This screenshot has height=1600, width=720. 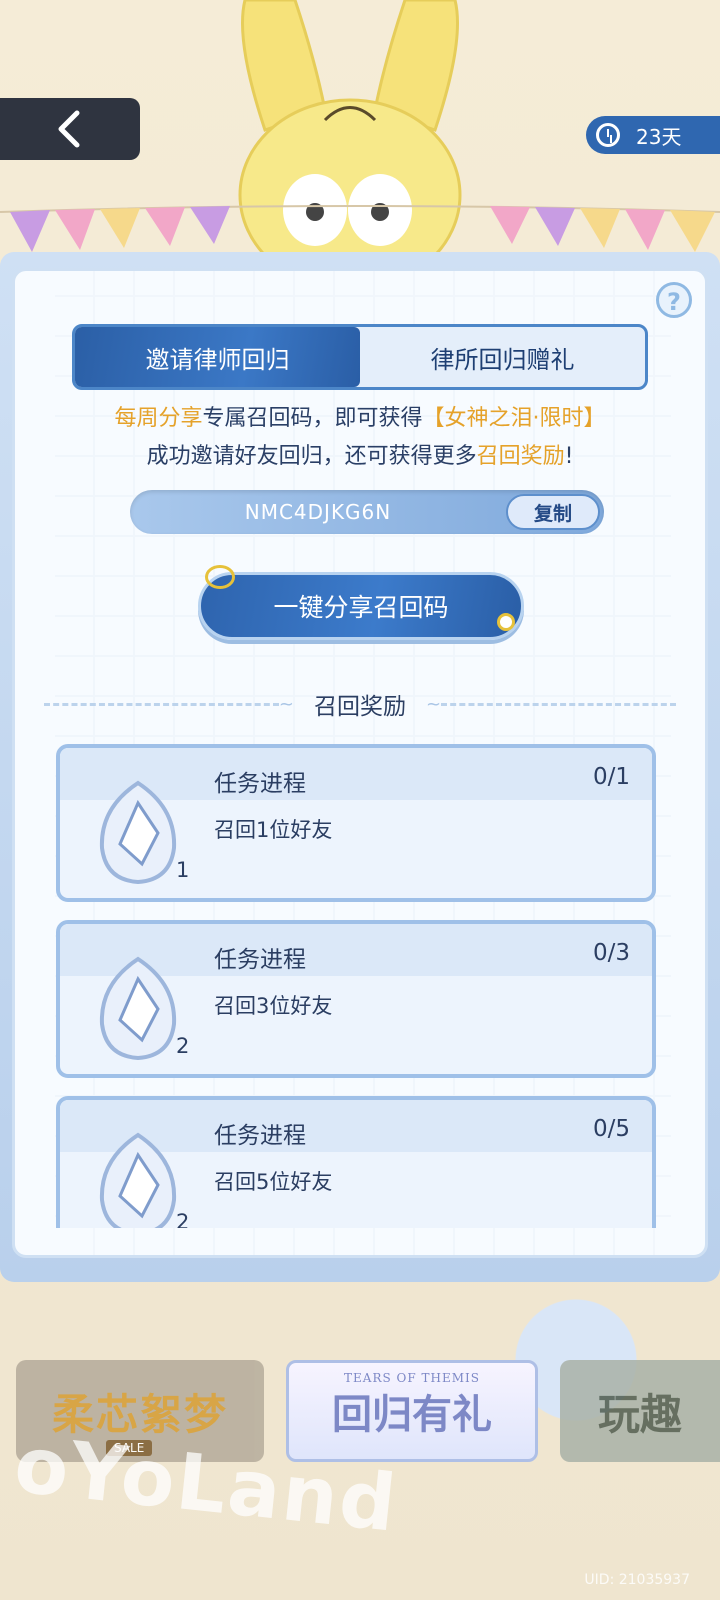 I want to click on clock-icon, so click(x=608, y=135).